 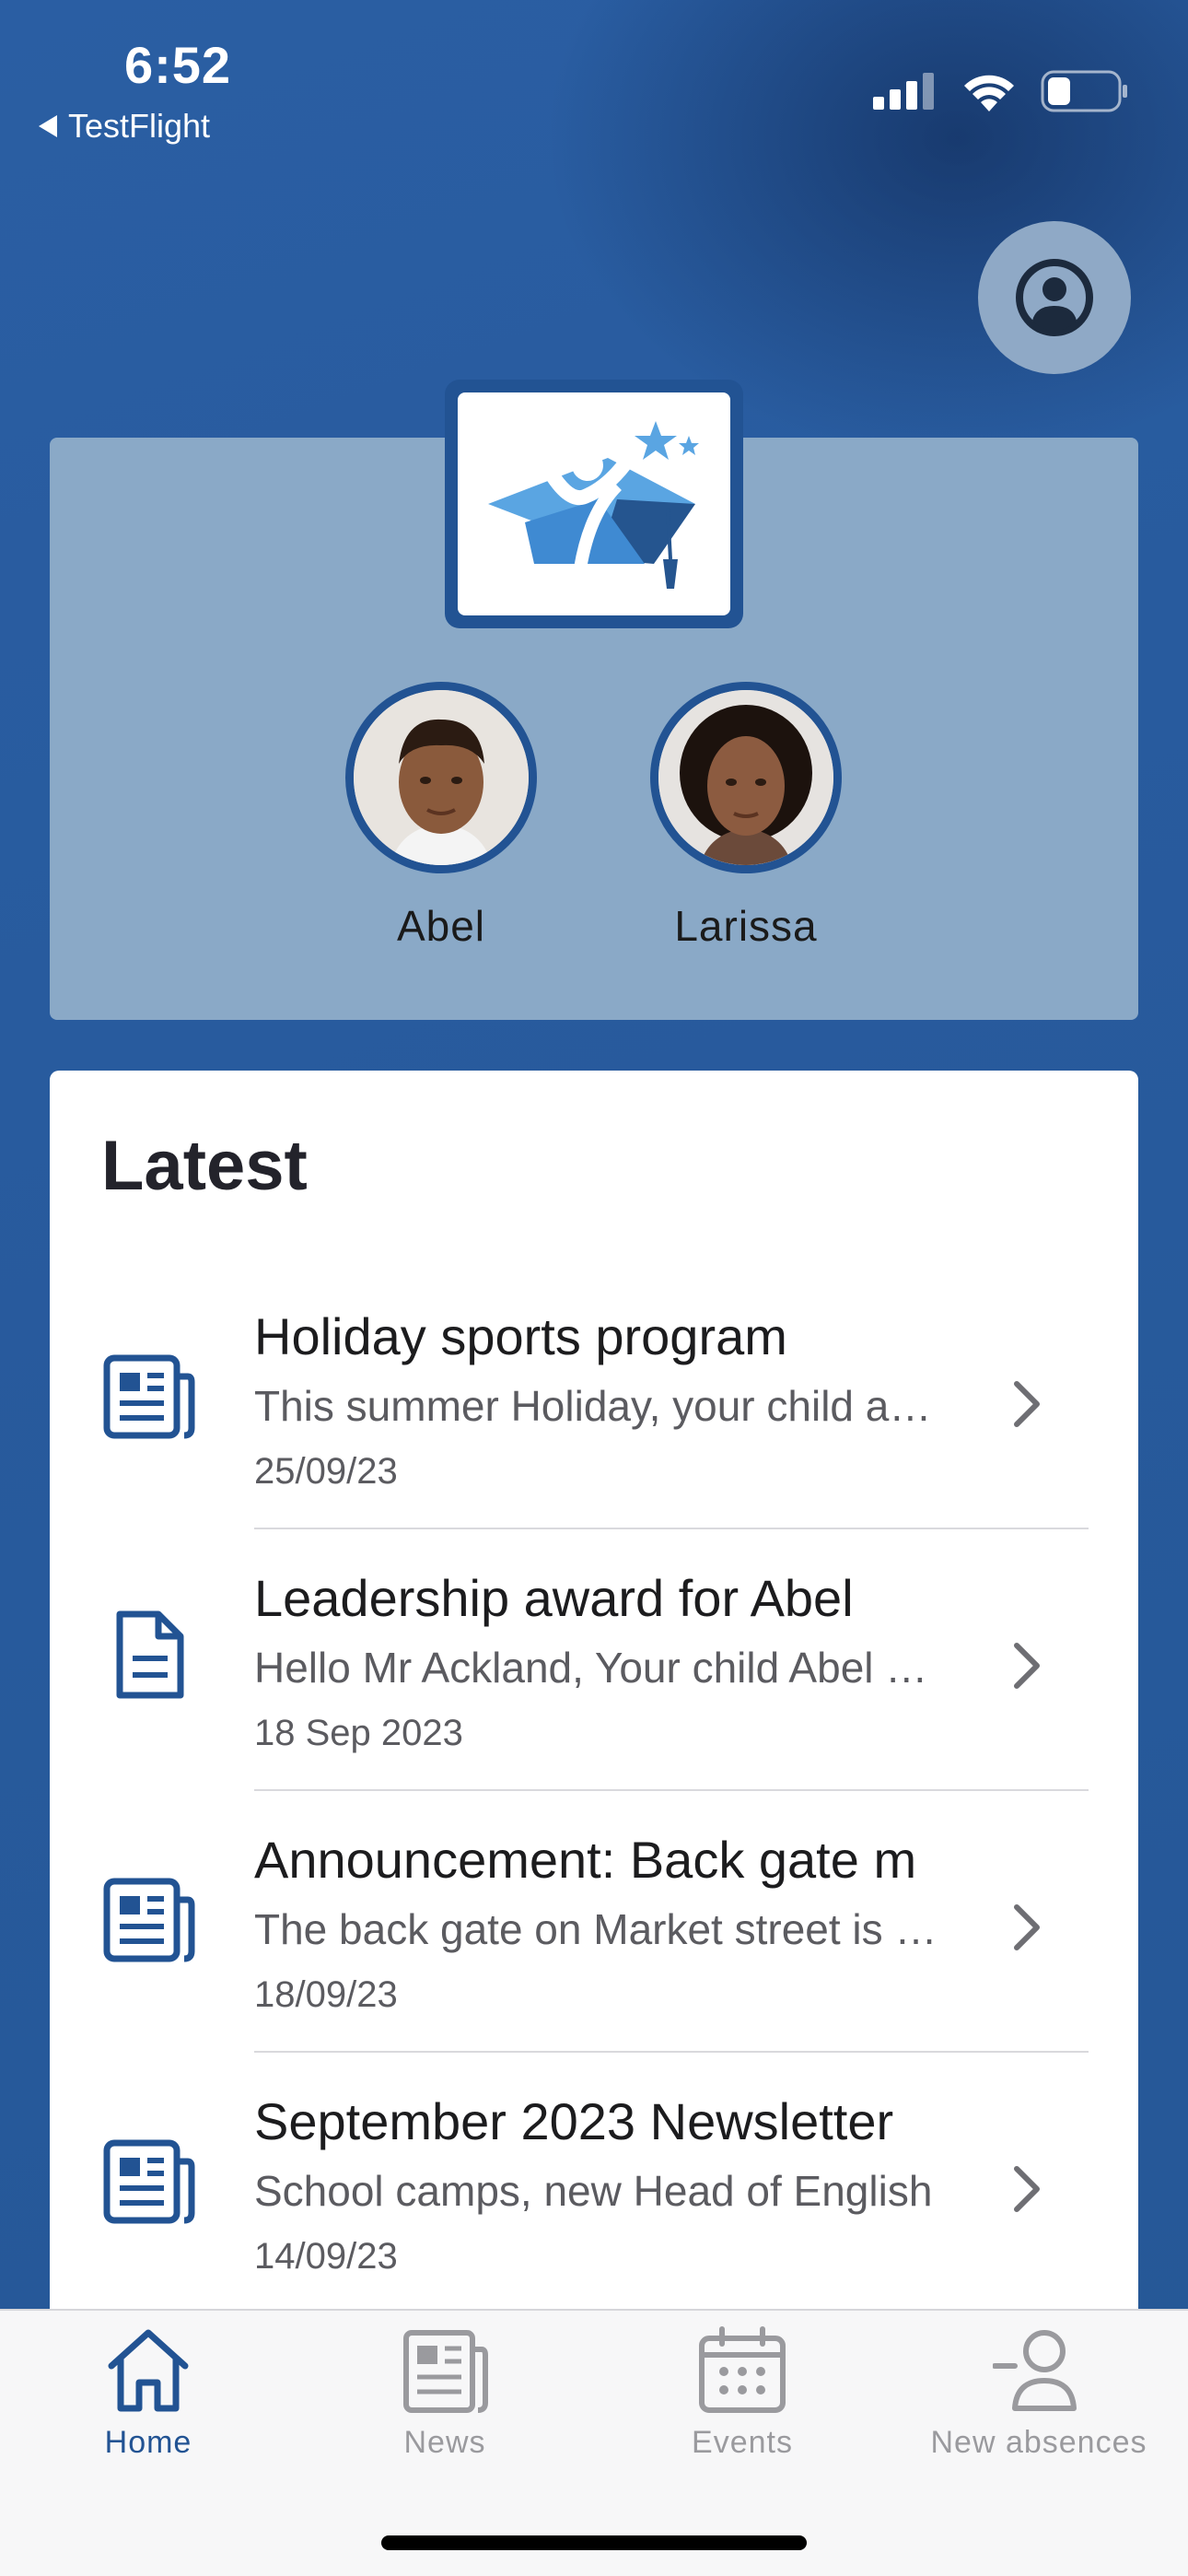 I want to click on back-app-label: TestFlight, so click(x=139, y=126).